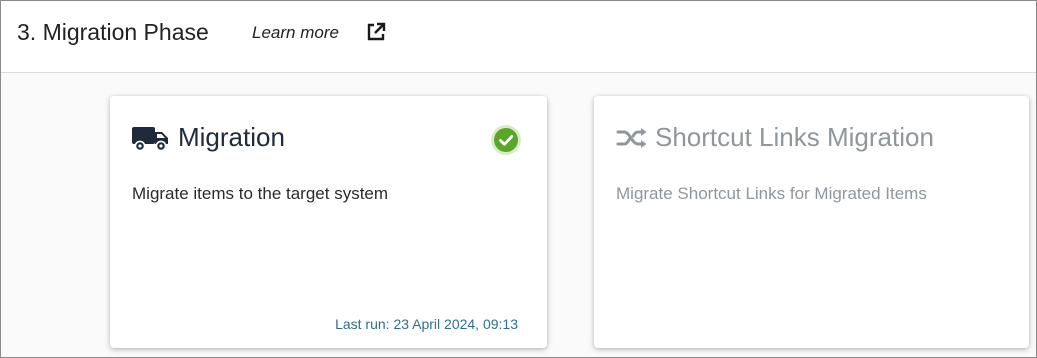 The height and width of the screenshot is (358, 1037). What do you see at coordinates (295, 33) in the screenshot?
I see `learn-more-link: Learn more` at bounding box center [295, 33].